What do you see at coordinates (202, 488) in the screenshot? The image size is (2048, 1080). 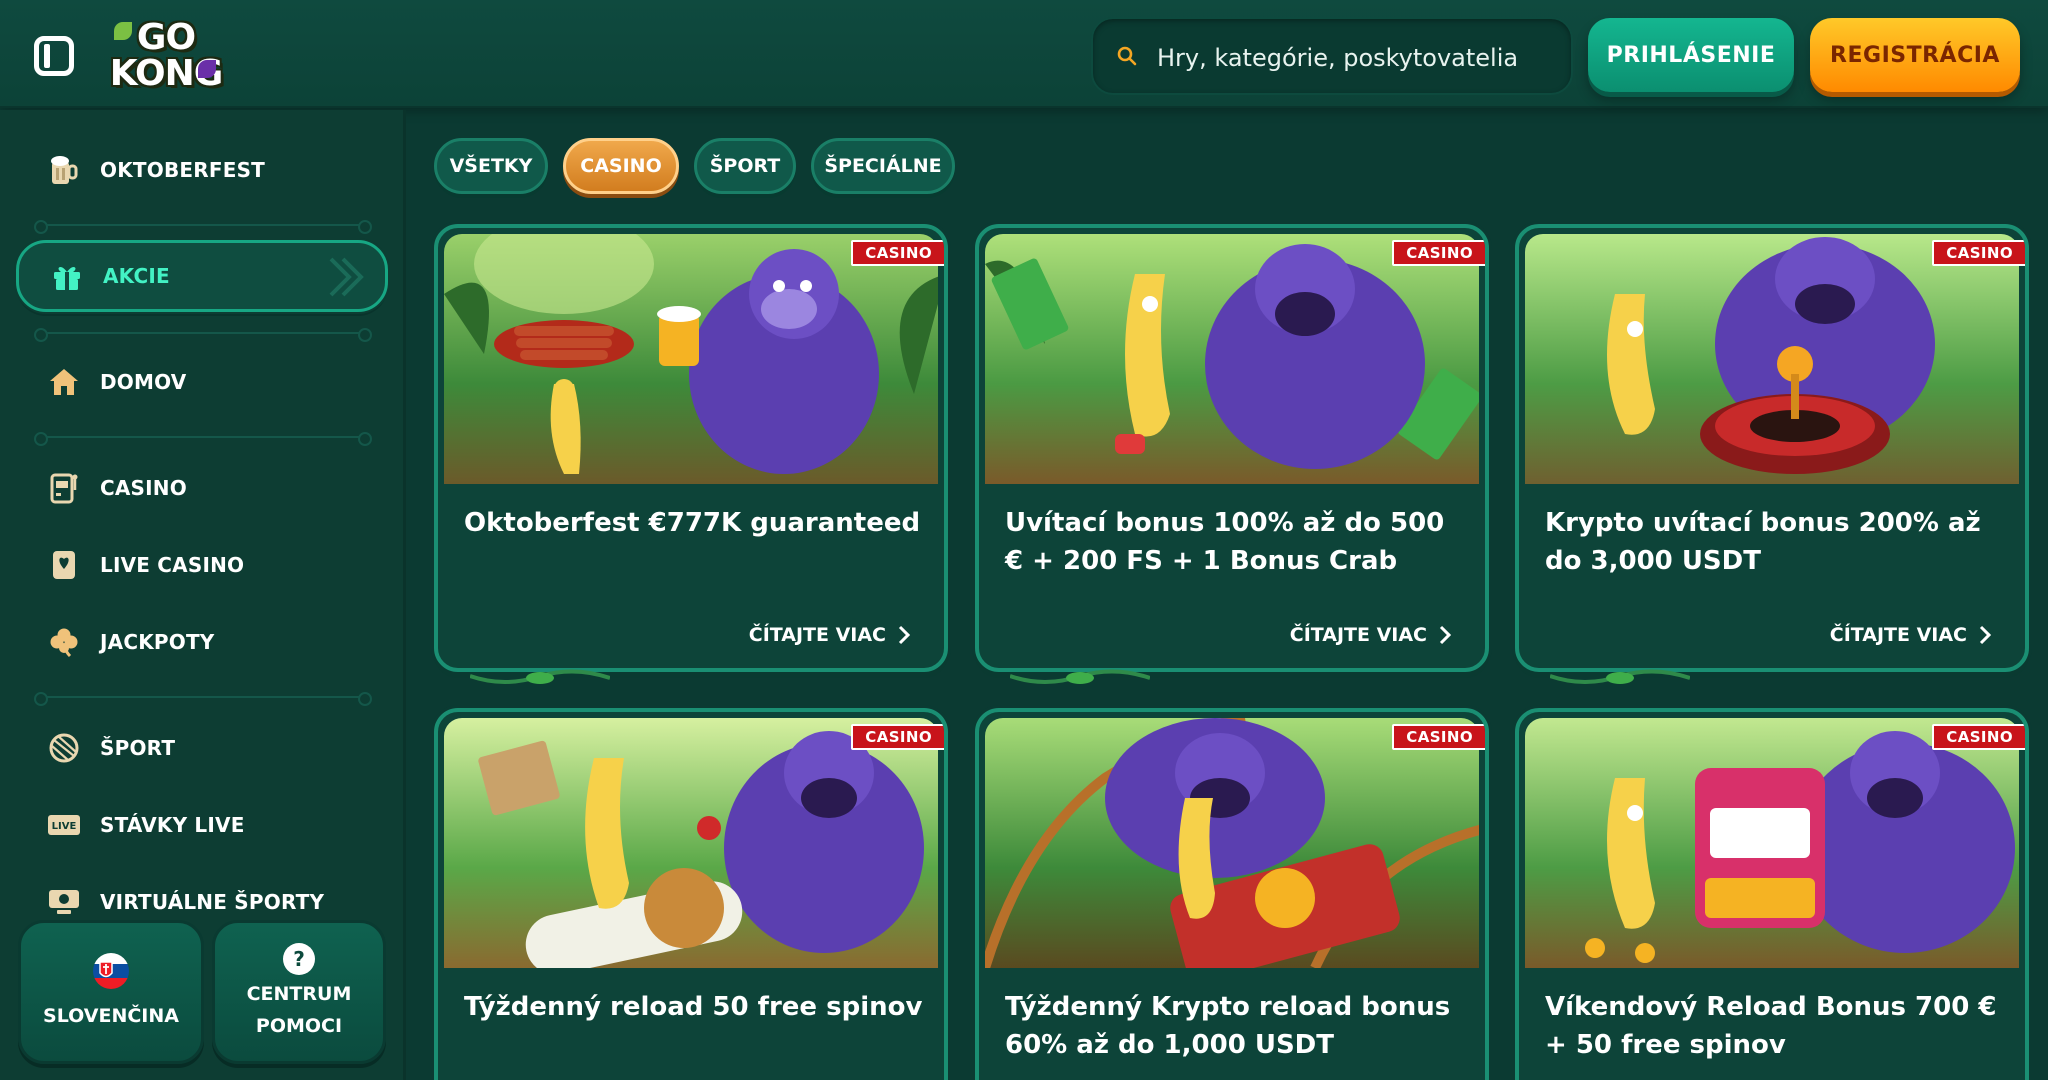 I see `sidebar-item-casino: CASINO` at bounding box center [202, 488].